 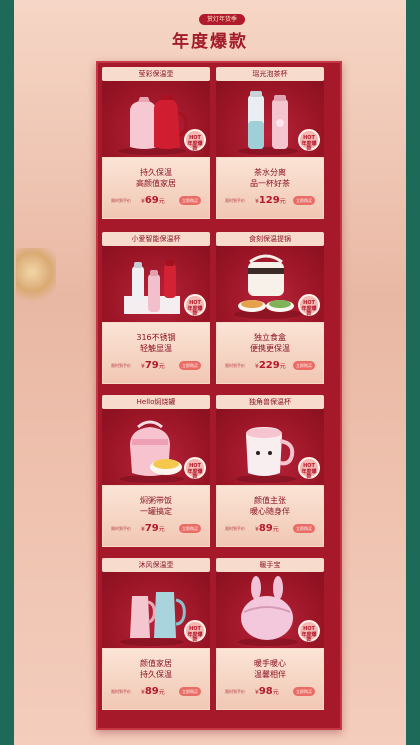 I want to click on feature-line: 独立食盒, so click(x=270, y=337).